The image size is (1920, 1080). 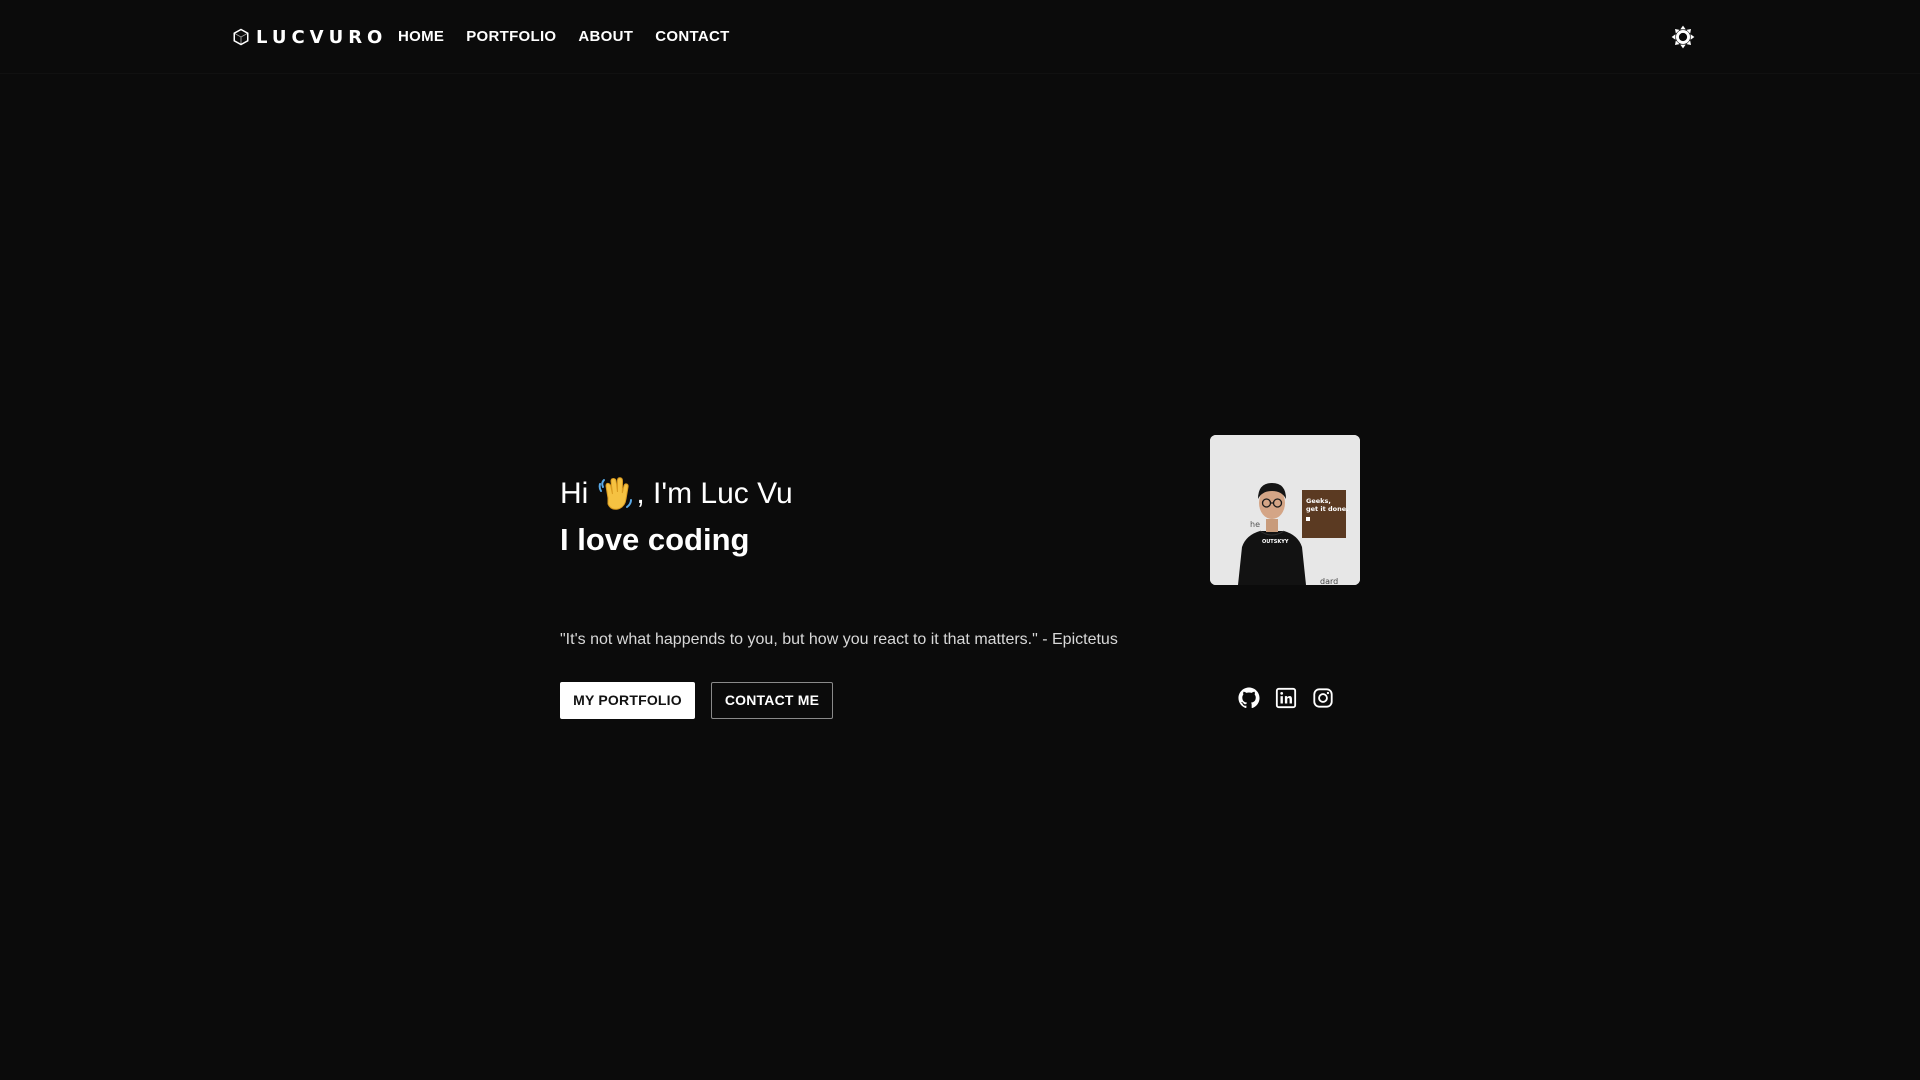 I want to click on profile-photo: Geeks, get it done. he dard OUTSKYY, so click(x=1285, y=510).